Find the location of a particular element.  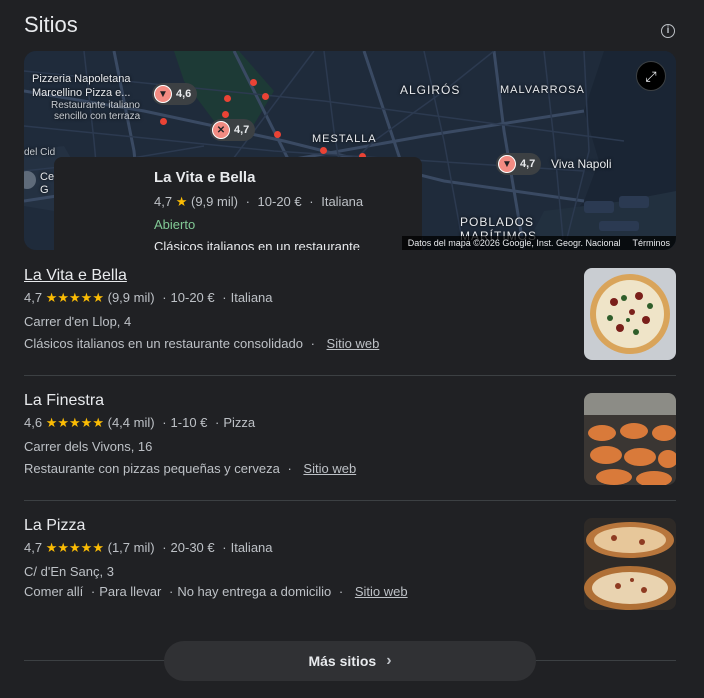

restaurant-icon: ✕ is located at coordinates (221, 130).